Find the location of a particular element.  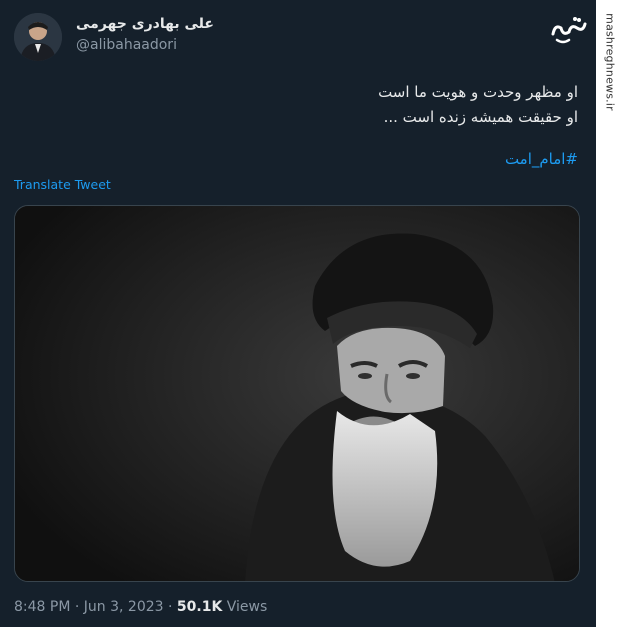

author-handle: @alibahaadori is located at coordinates (126, 45).